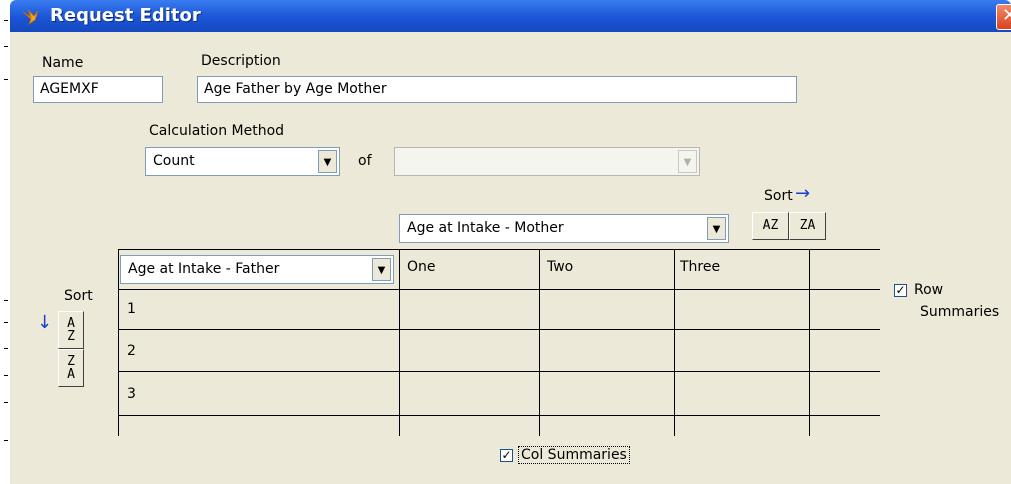 This screenshot has height=484, width=1011. Describe the element at coordinates (485, 228) in the screenshot. I see `column-variable-value: Age at Intake - Mother` at that location.